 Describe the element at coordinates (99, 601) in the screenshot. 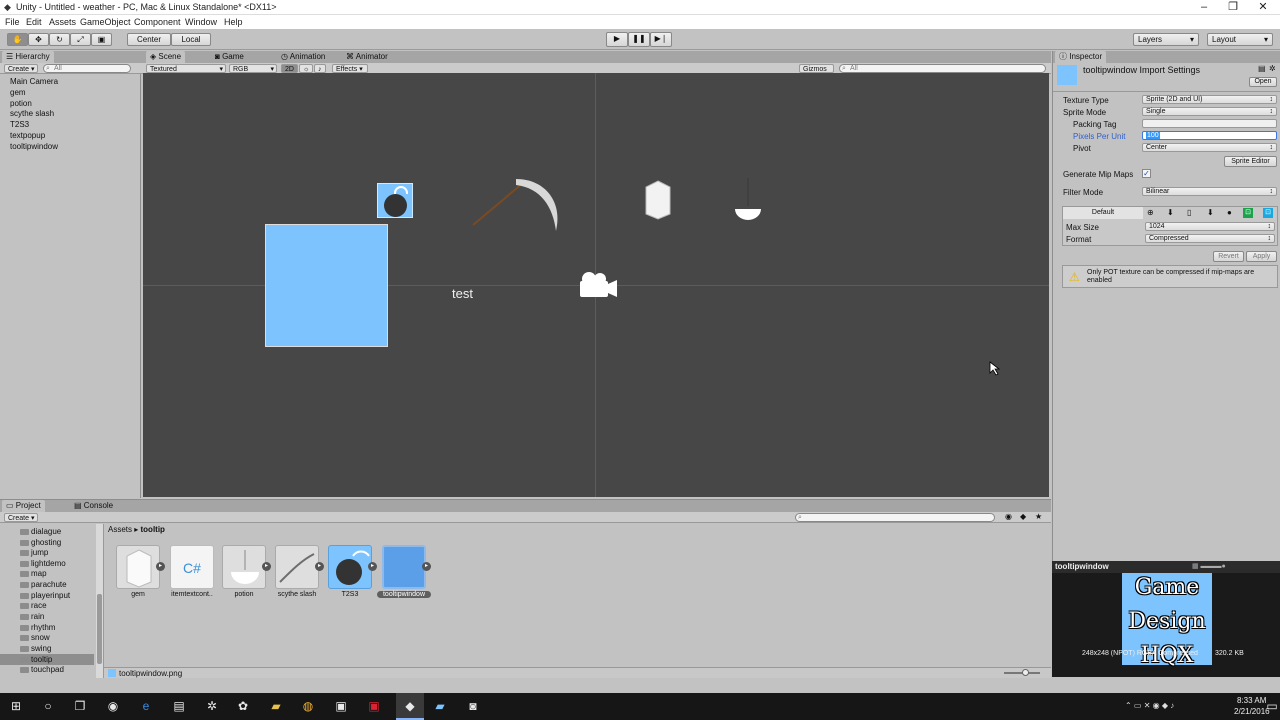

I see `folder-tree-scrollbar` at that location.